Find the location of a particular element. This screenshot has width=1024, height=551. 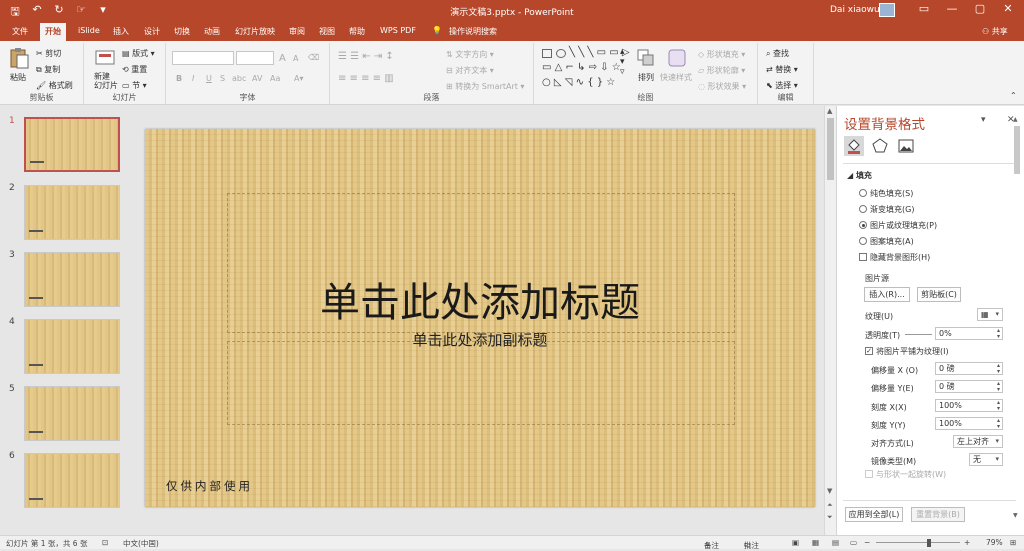

arrange-button: 排列 is located at coordinates (646, 77).